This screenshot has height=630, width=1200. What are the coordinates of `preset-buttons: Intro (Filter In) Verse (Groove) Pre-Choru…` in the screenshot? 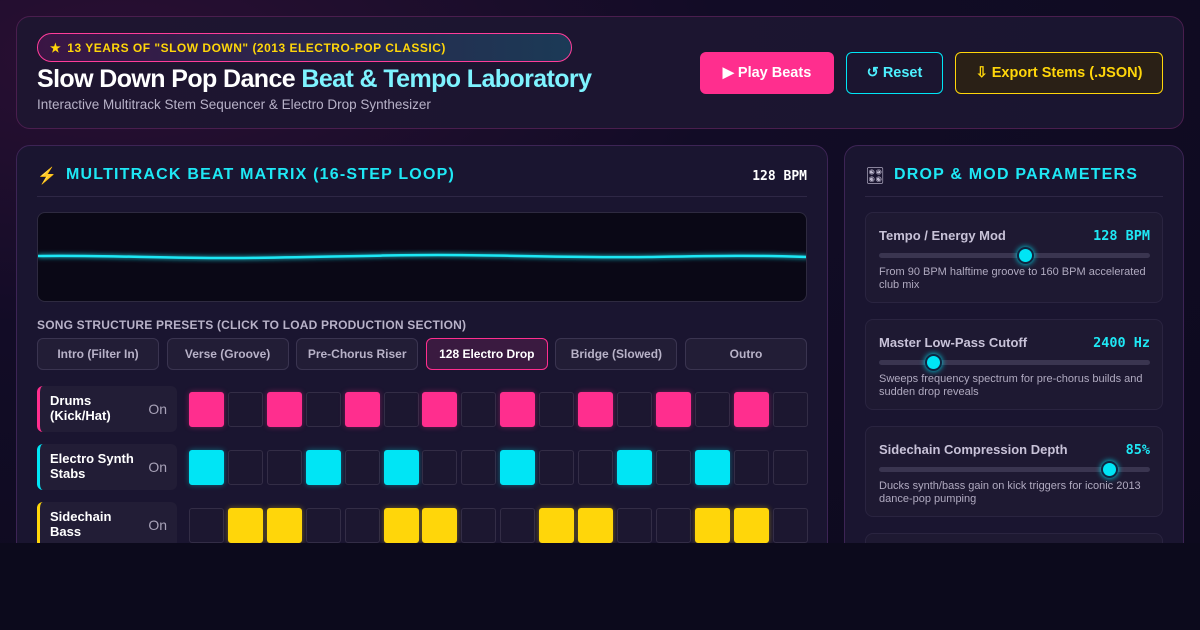 It's located at (422, 354).